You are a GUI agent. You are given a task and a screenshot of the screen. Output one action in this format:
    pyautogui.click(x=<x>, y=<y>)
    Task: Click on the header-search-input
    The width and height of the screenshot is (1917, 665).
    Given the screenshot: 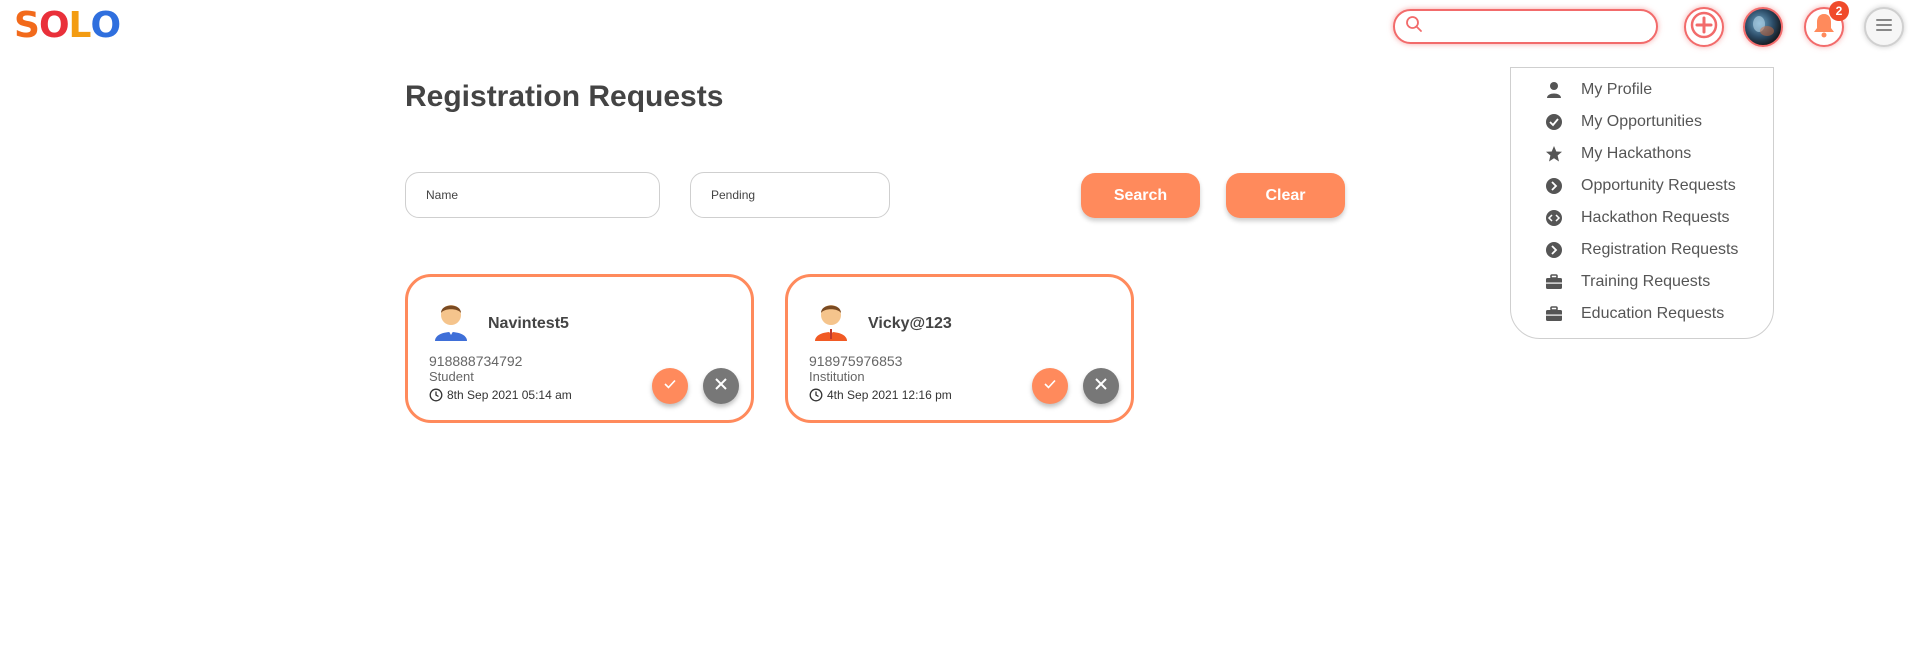 What is the action you would take?
    pyautogui.click(x=1539, y=26)
    